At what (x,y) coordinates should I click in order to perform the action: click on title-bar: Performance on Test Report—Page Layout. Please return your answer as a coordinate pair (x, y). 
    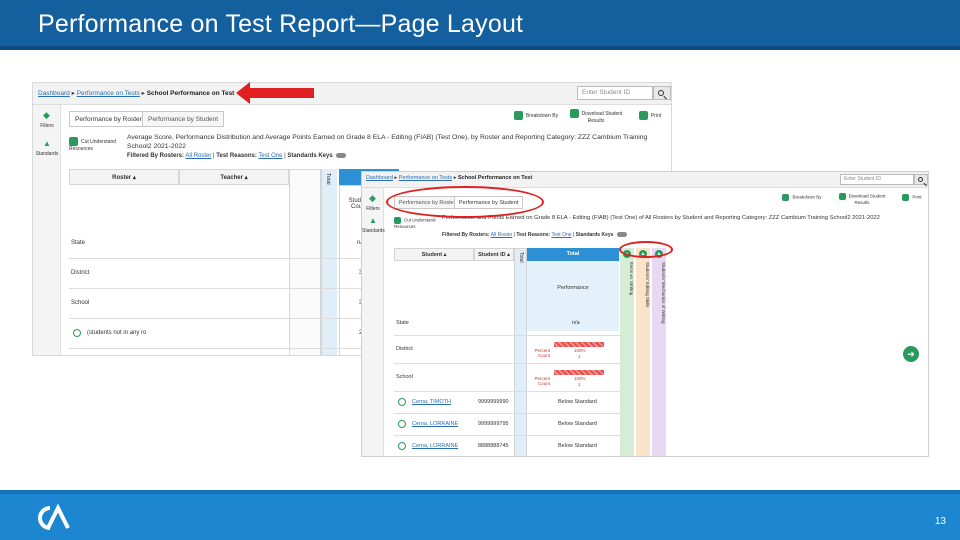
    Looking at the image, I should click on (480, 25).